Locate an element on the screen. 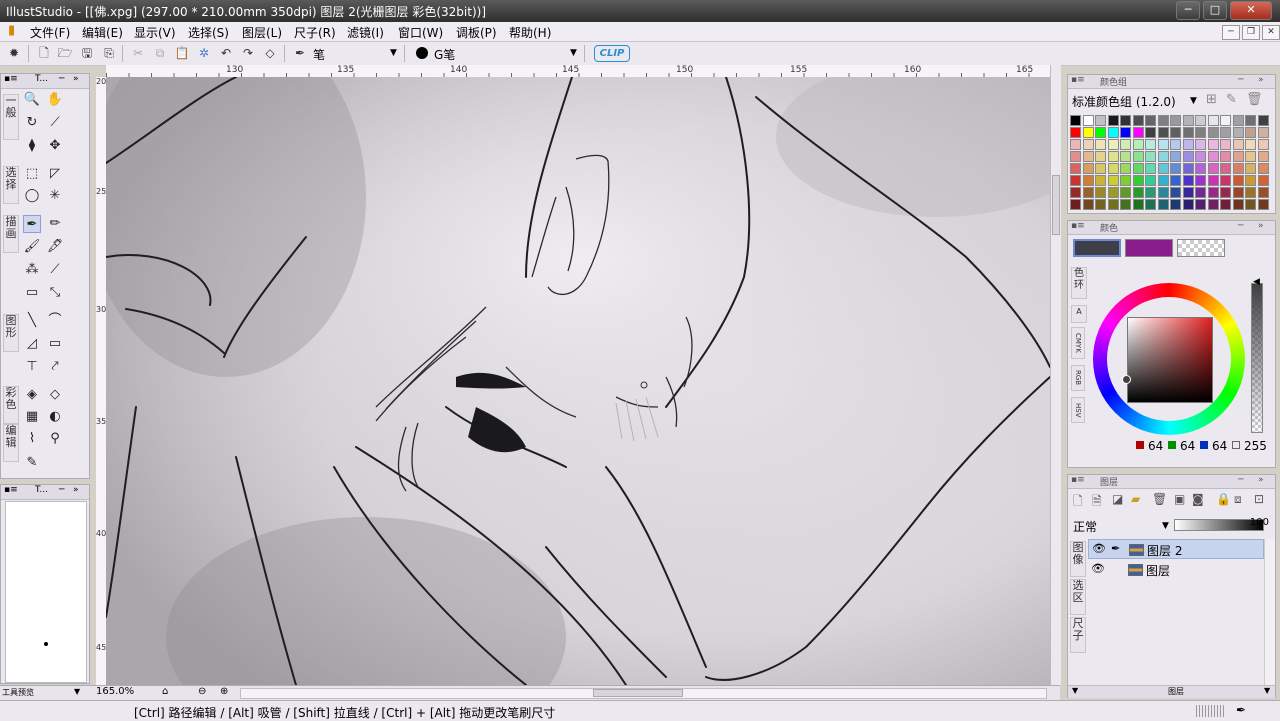 This screenshot has height=721, width=1280. tool-category-select: 选择 is located at coordinates (11, 185).